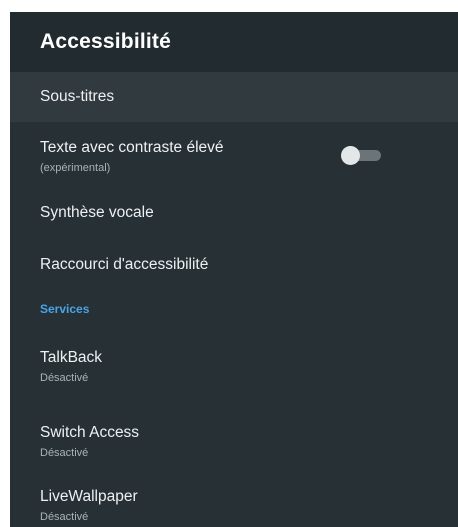 Image resolution: width=458 pixels, height=527 pixels. I want to click on switch-access-label: Switch Access, so click(90, 432).